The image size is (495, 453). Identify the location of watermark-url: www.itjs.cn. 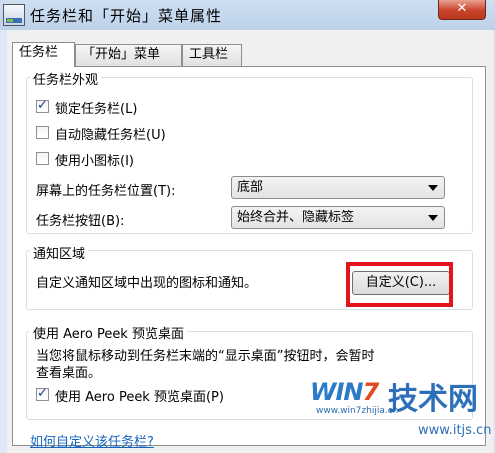
(455, 430).